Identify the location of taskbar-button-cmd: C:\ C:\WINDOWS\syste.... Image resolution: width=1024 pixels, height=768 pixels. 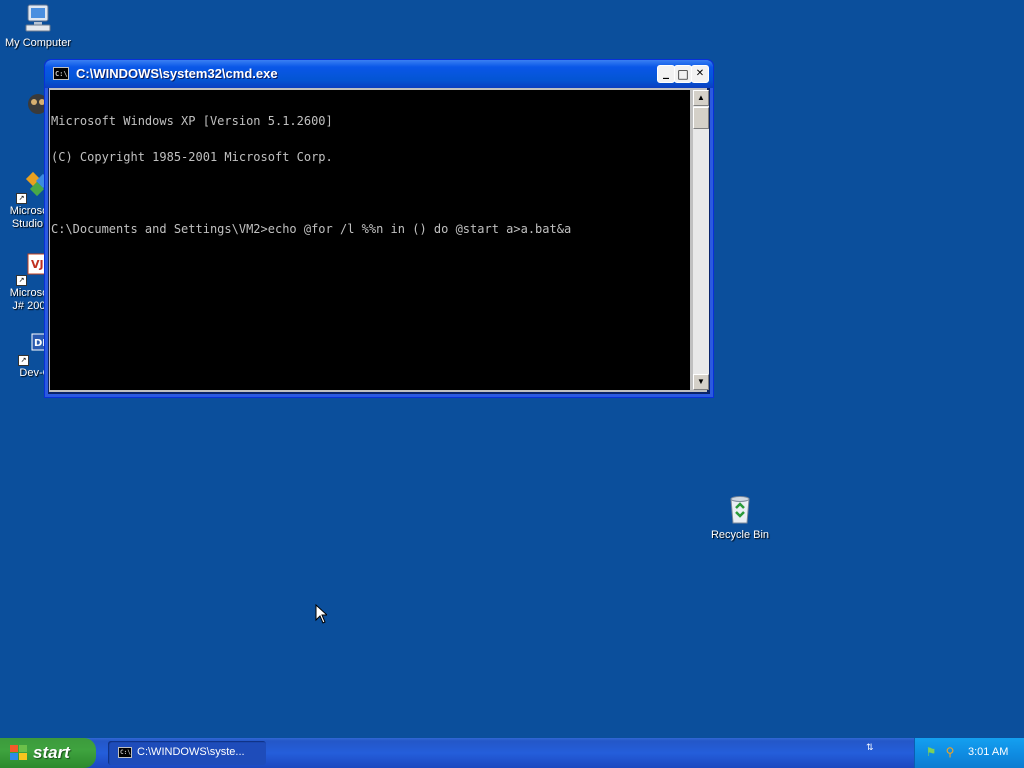
(187, 753).